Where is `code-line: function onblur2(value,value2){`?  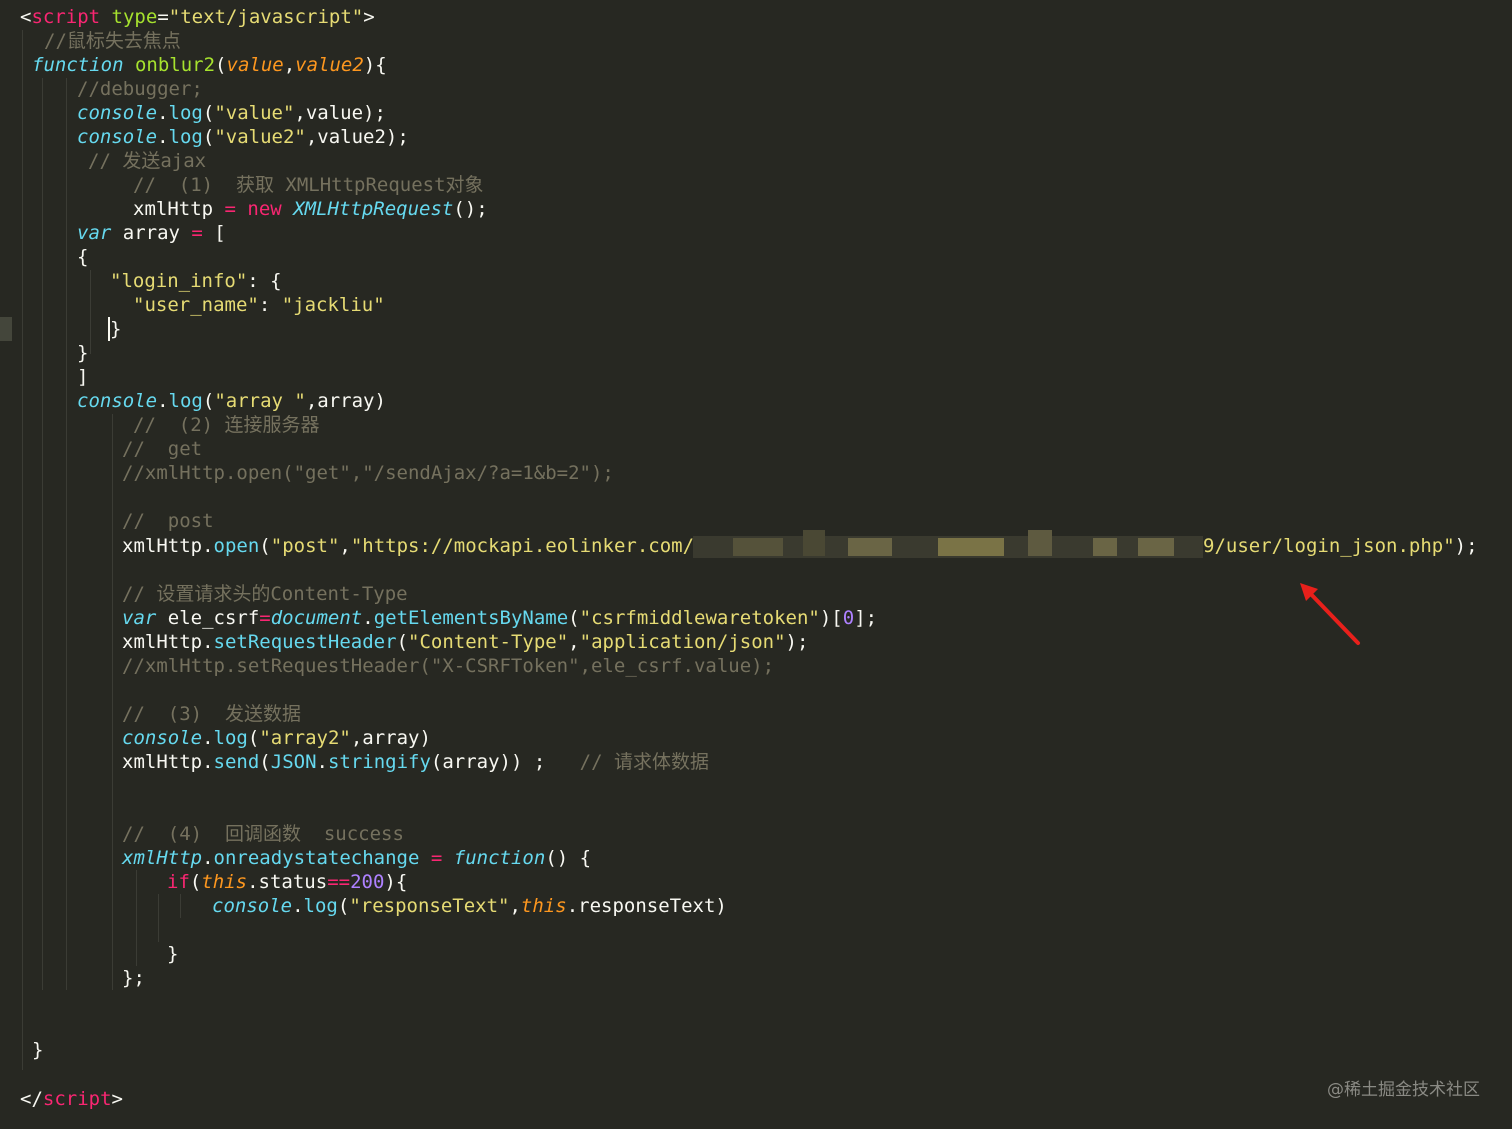
code-line: function onblur2(value,value2){ is located at coordinates (209, 65).